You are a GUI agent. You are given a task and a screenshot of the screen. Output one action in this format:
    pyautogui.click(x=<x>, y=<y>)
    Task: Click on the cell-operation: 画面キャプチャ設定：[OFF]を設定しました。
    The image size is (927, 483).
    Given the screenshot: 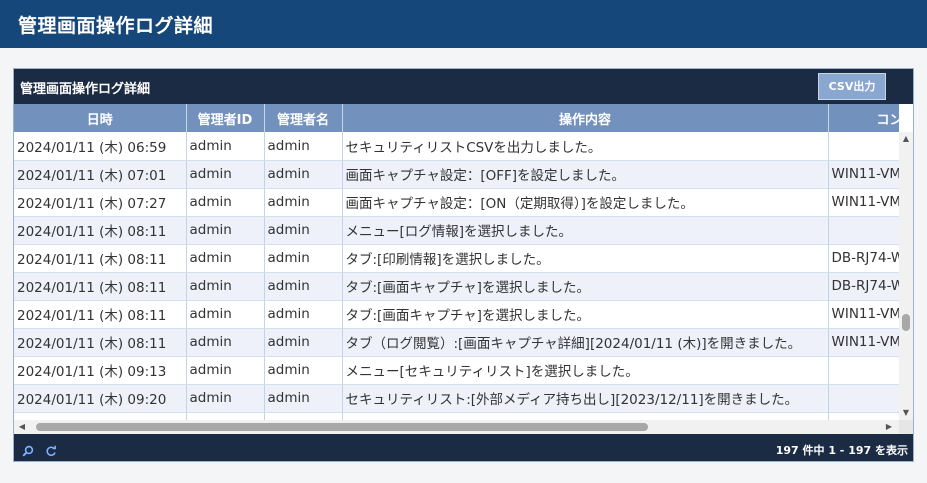 What is the action you would take?
    pyautogui.click(x=585, y=174)
    